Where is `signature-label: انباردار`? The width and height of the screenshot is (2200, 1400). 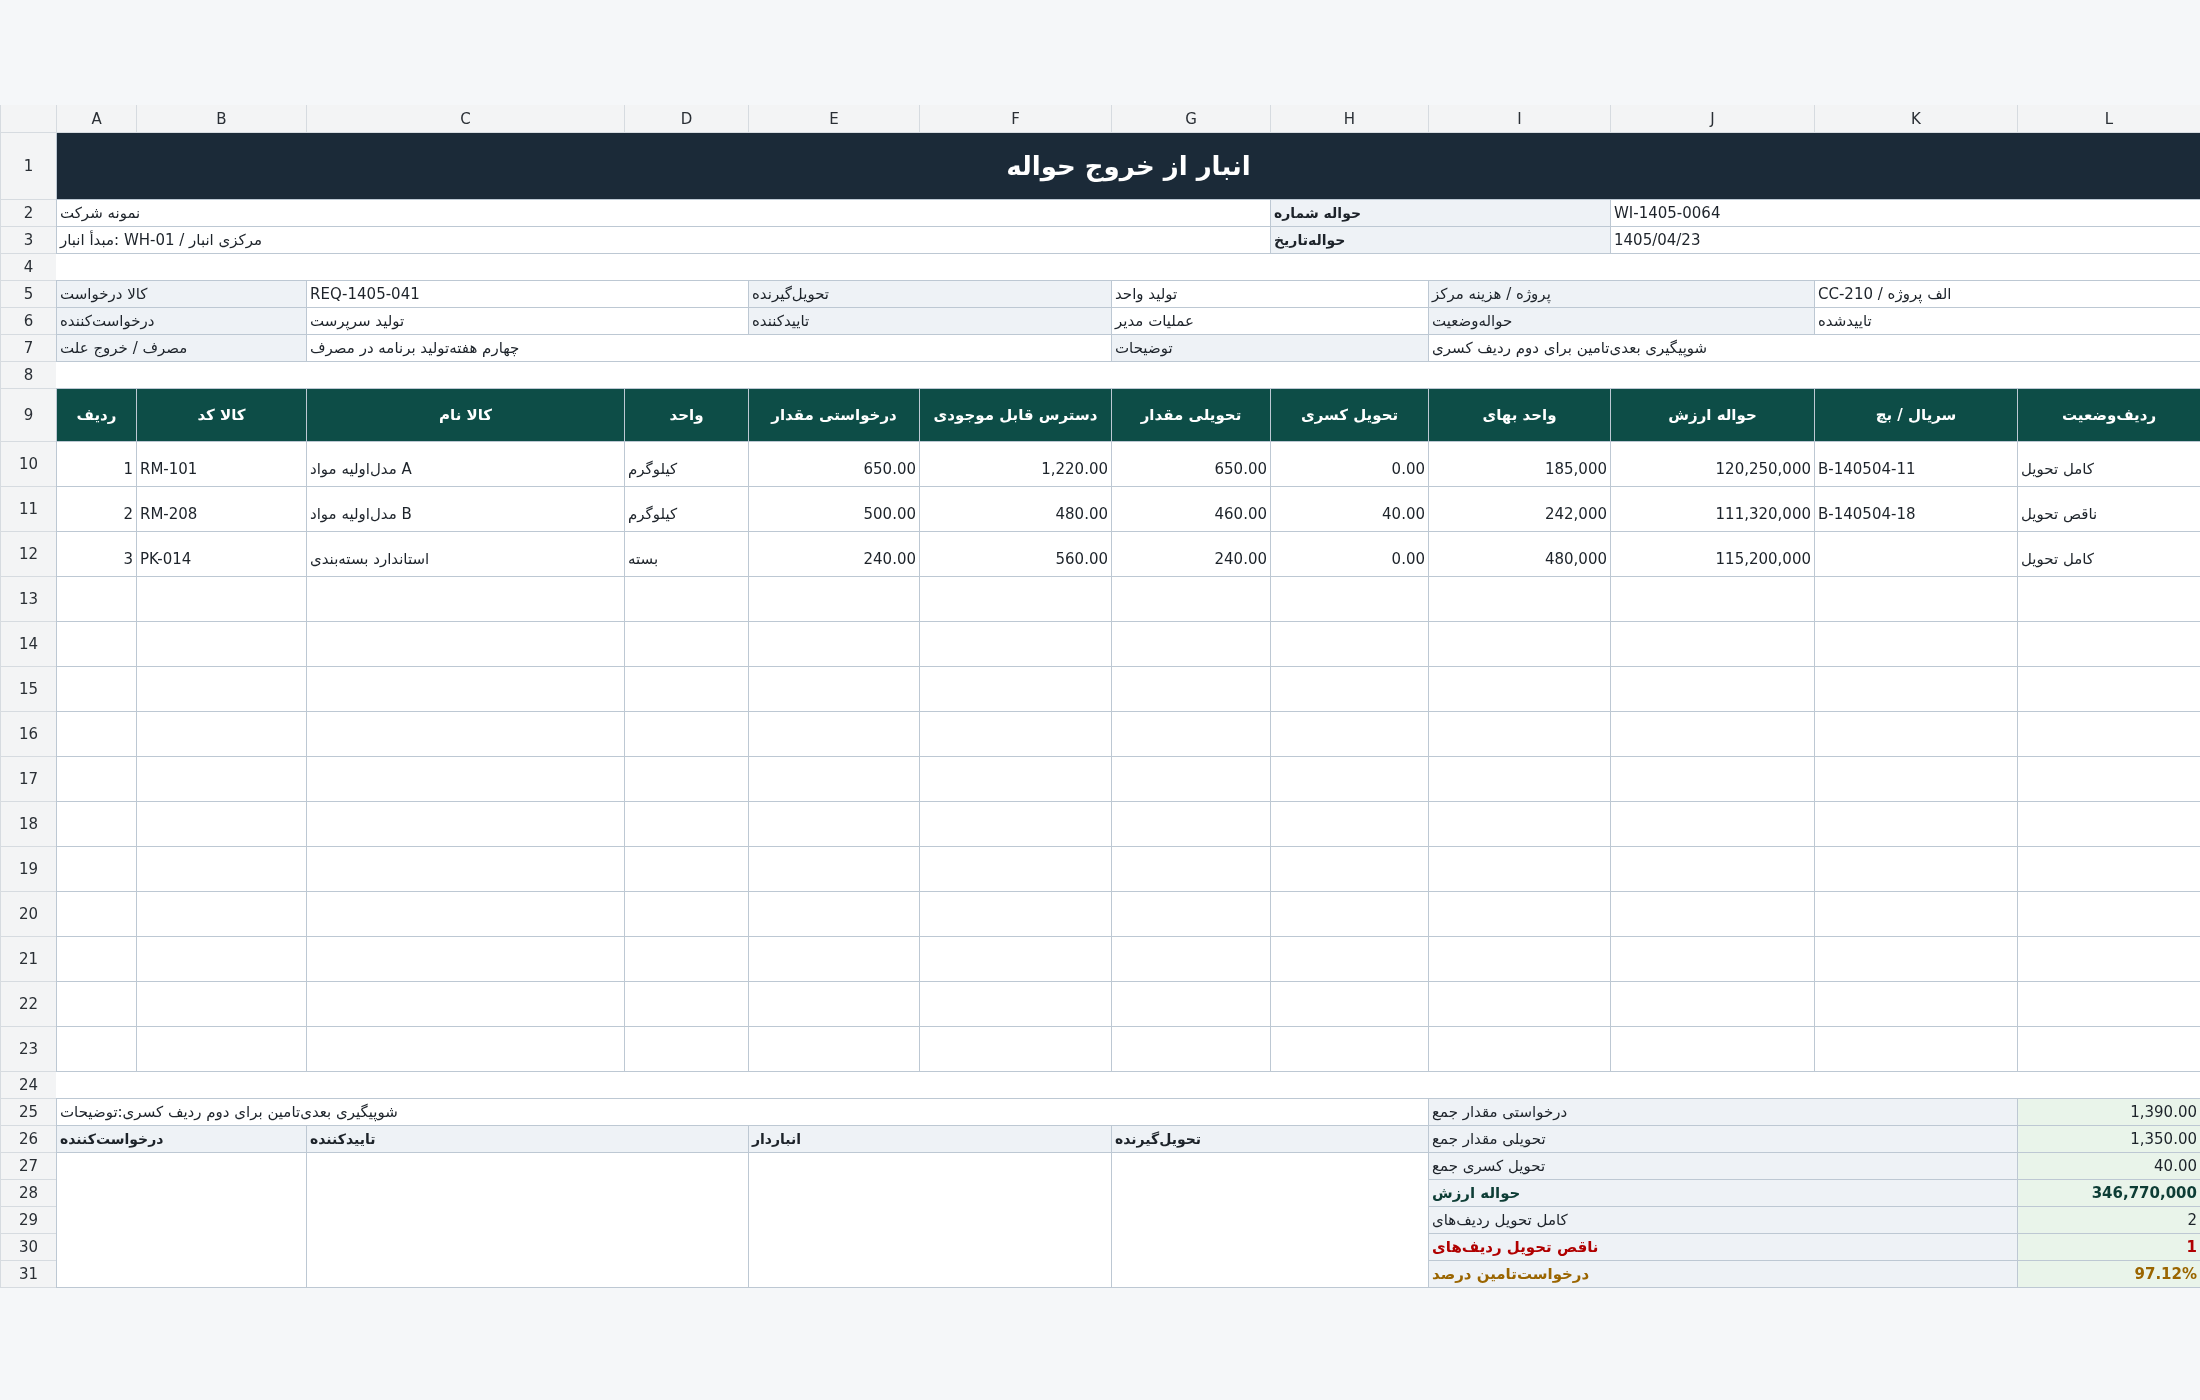 signature-label: انباردار is located at coordinates (929, 1139).